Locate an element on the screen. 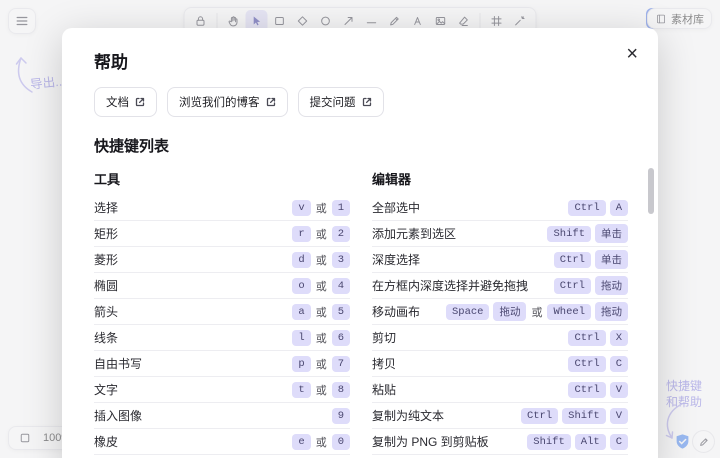 The width and height of the screenshot is (720, 458). help-link-button: 浏览我们的博客 is located at coordinates (227, 102).